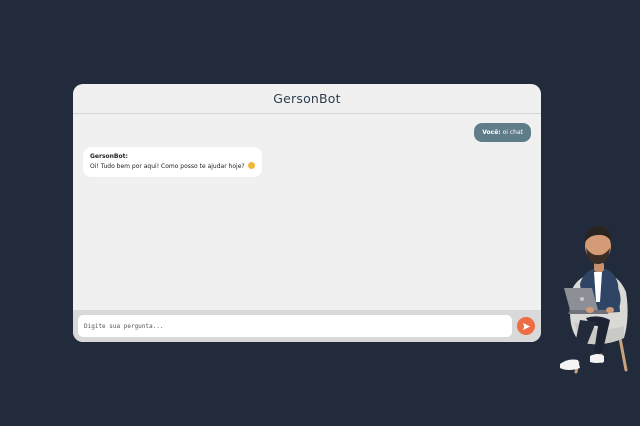  I want to click on send-button, so click(526, 326).